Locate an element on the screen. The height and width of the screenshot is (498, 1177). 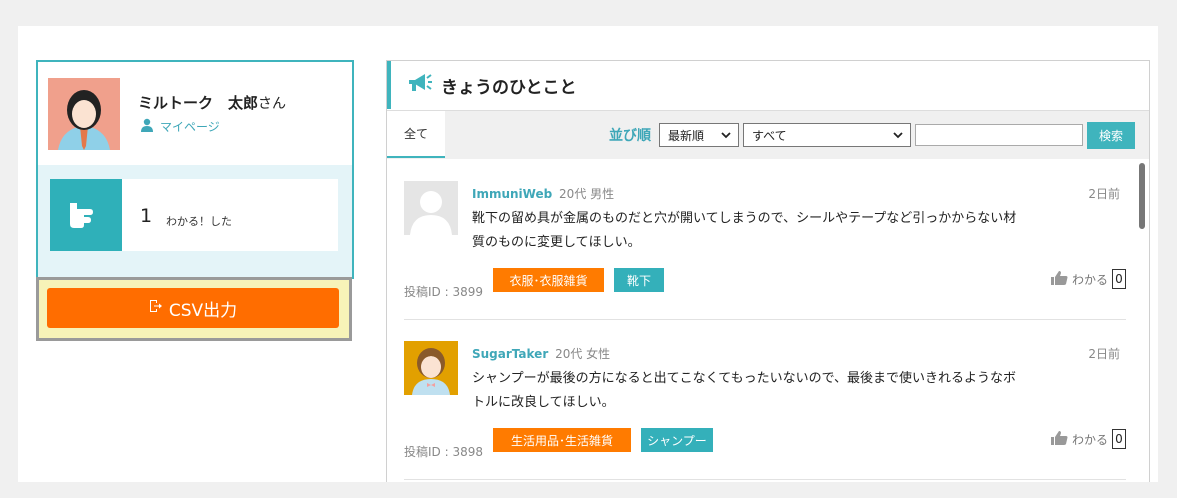
pointing-hand-icon is located at coordinates (86, 215).